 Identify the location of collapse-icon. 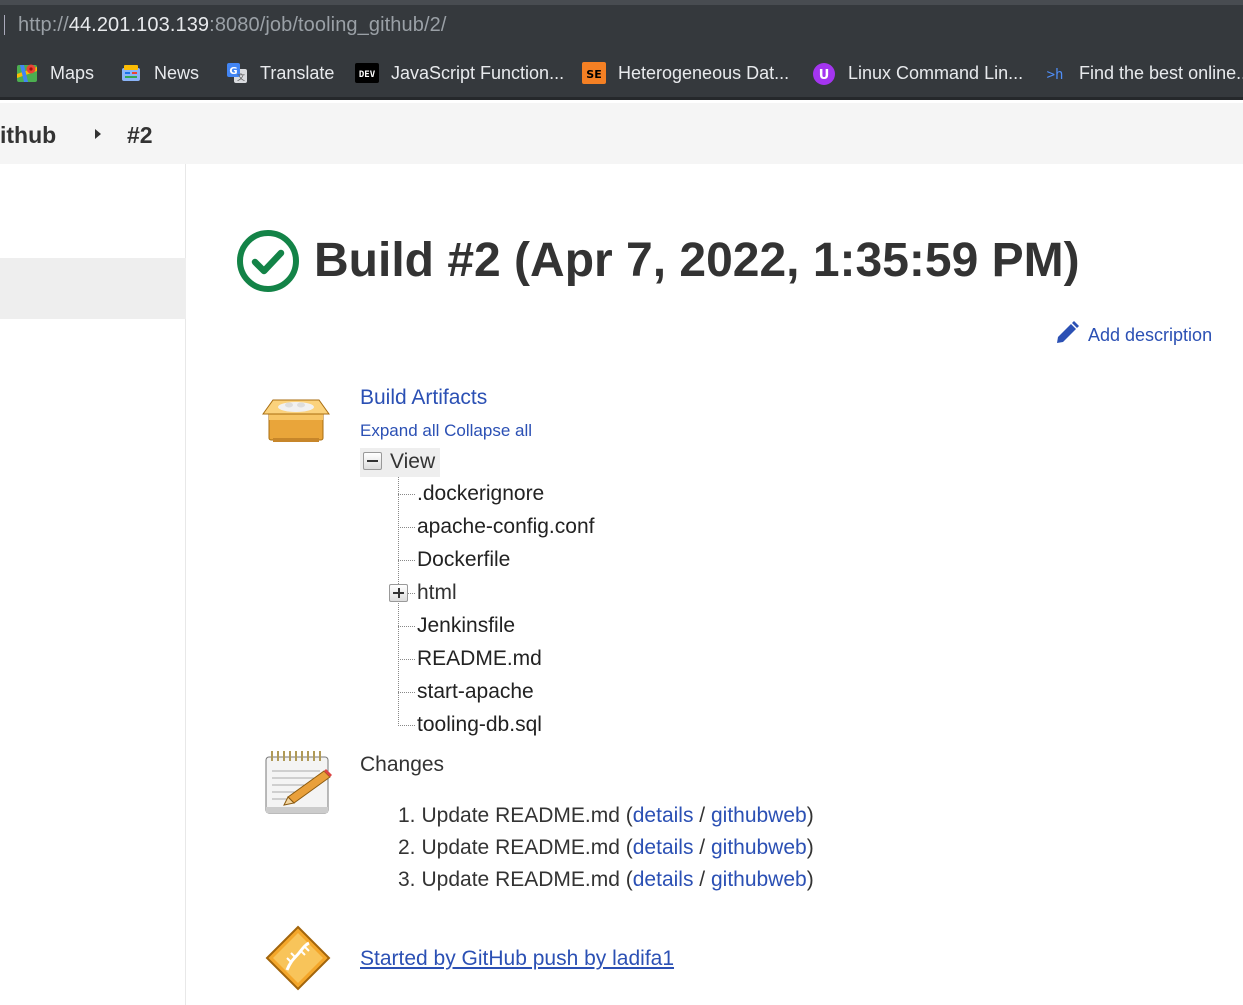
(372, 461).